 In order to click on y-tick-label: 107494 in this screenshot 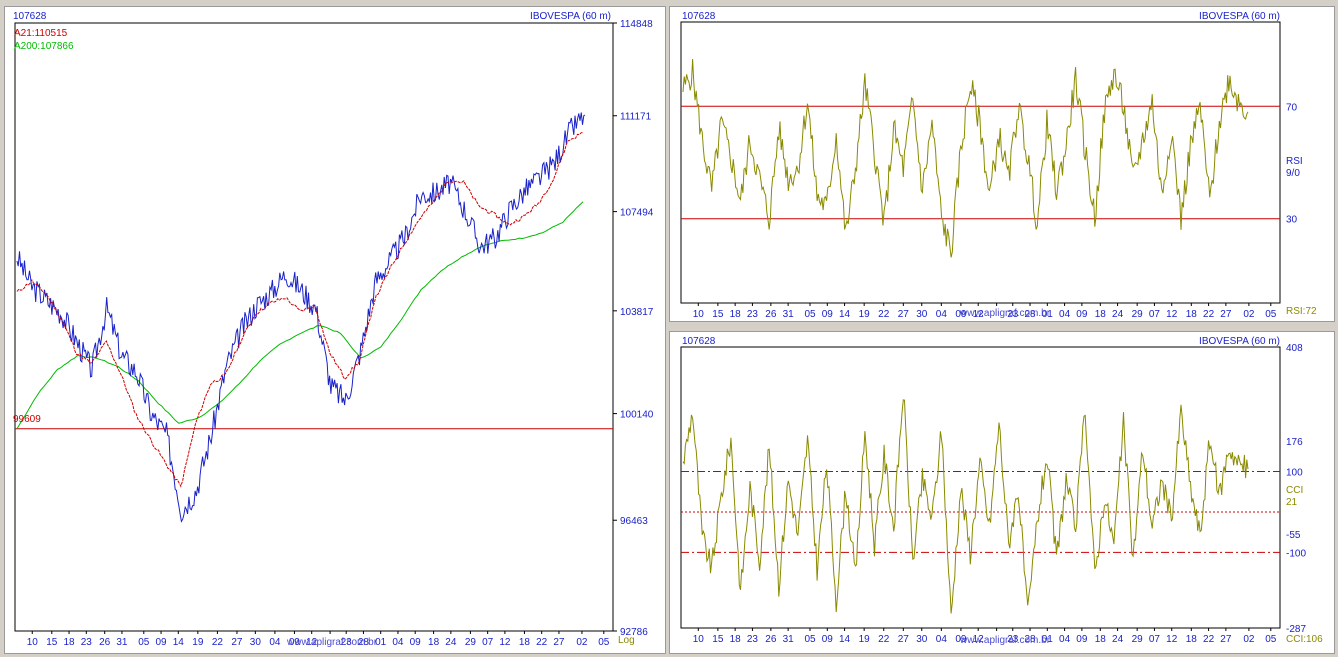, I will do `click(637, 213)`.